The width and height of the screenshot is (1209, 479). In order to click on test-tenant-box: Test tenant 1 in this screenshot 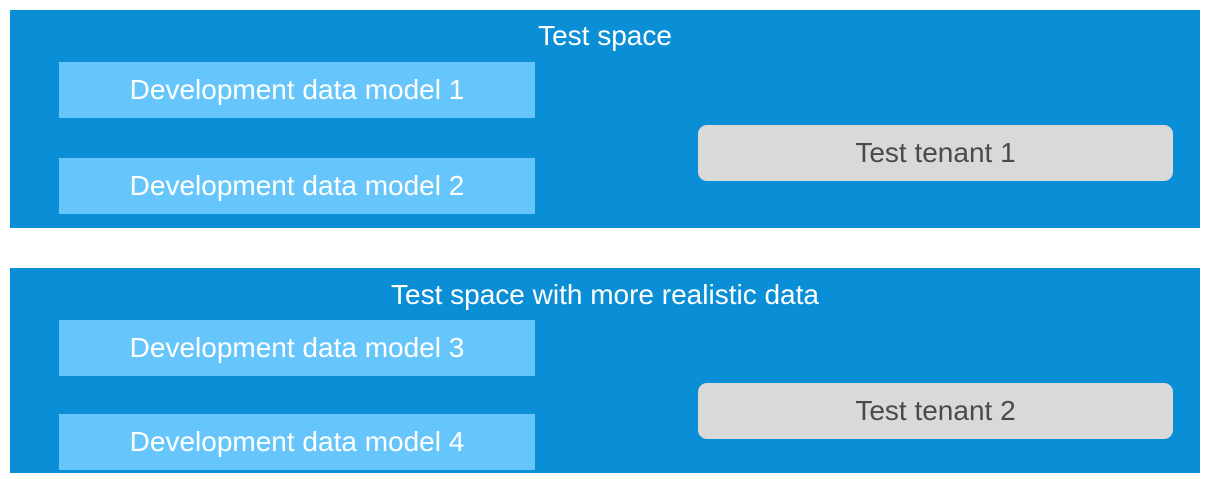, I will do `click(935, 153)`.